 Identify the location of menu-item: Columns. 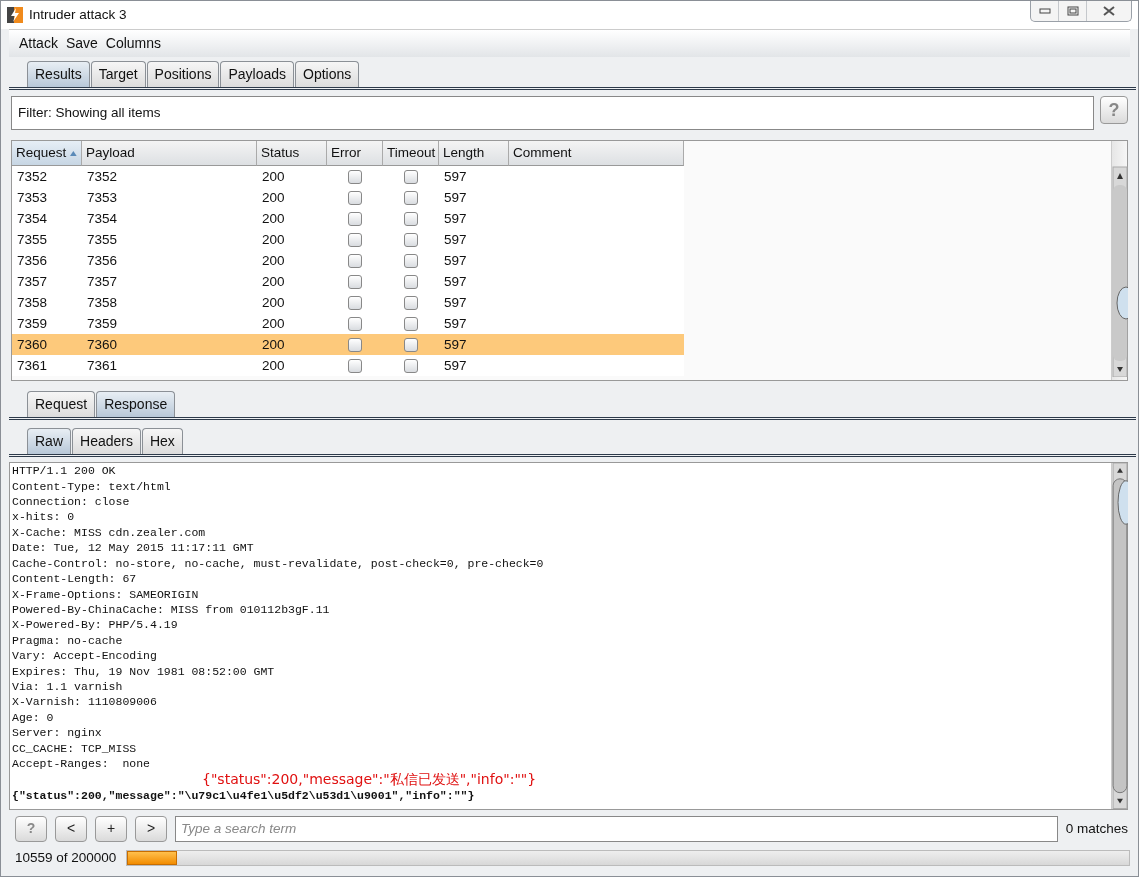
(133, 43).